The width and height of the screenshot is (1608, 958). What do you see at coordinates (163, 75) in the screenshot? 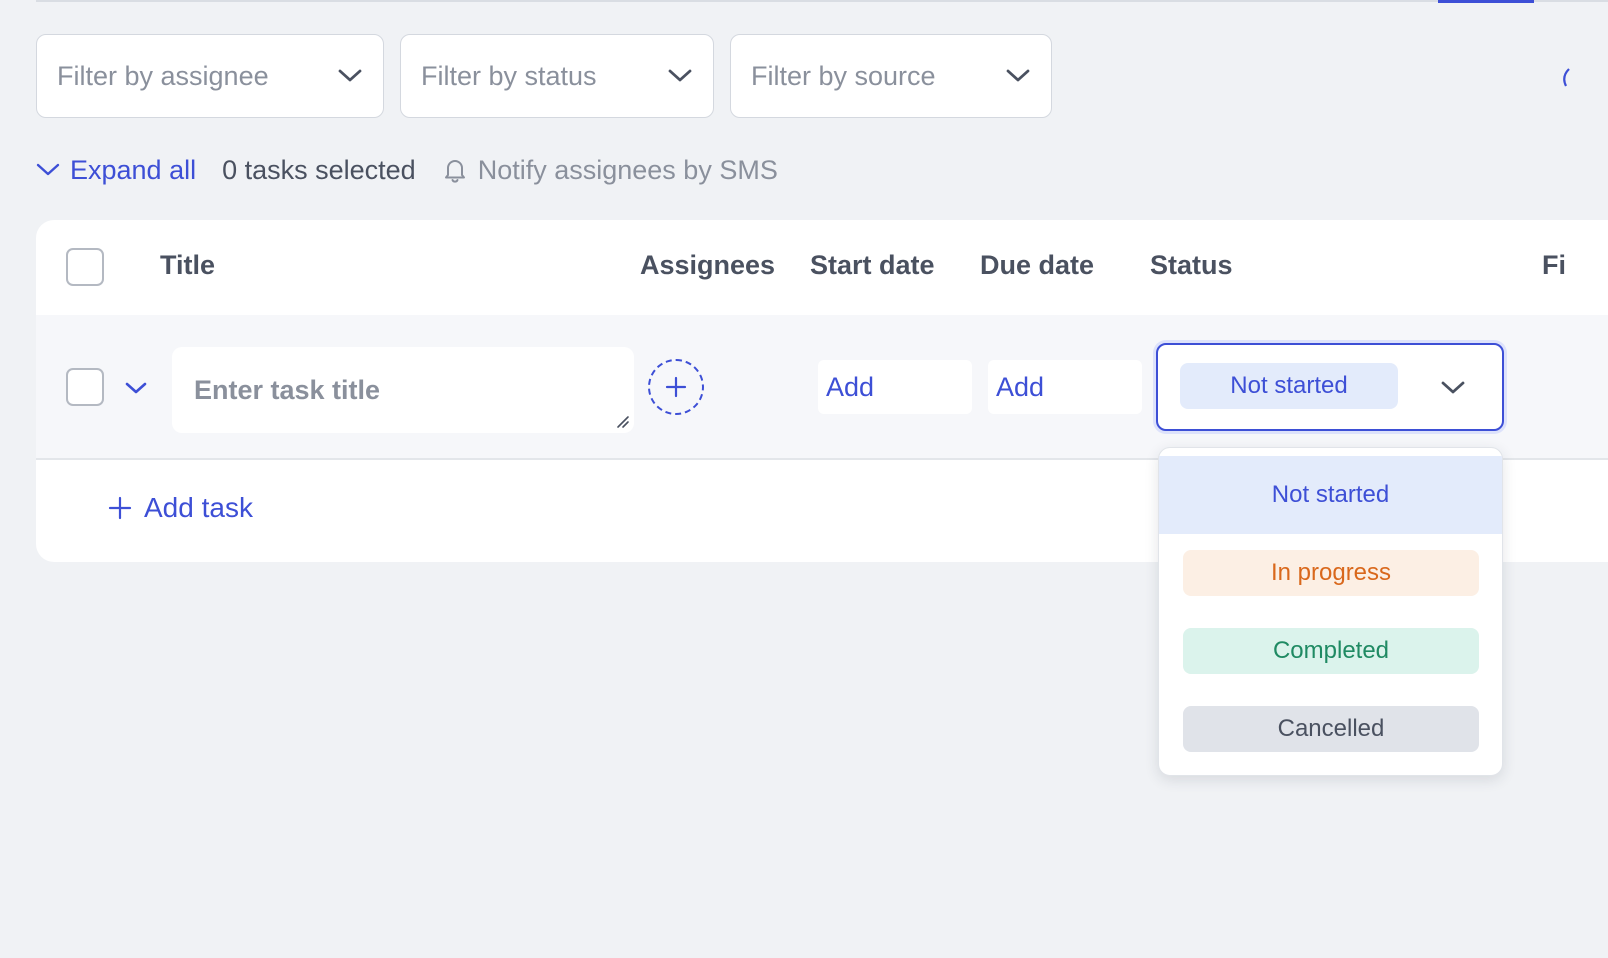
I see `filter-assignee-label: Filter by assignee` at bounding box center [163, 75].